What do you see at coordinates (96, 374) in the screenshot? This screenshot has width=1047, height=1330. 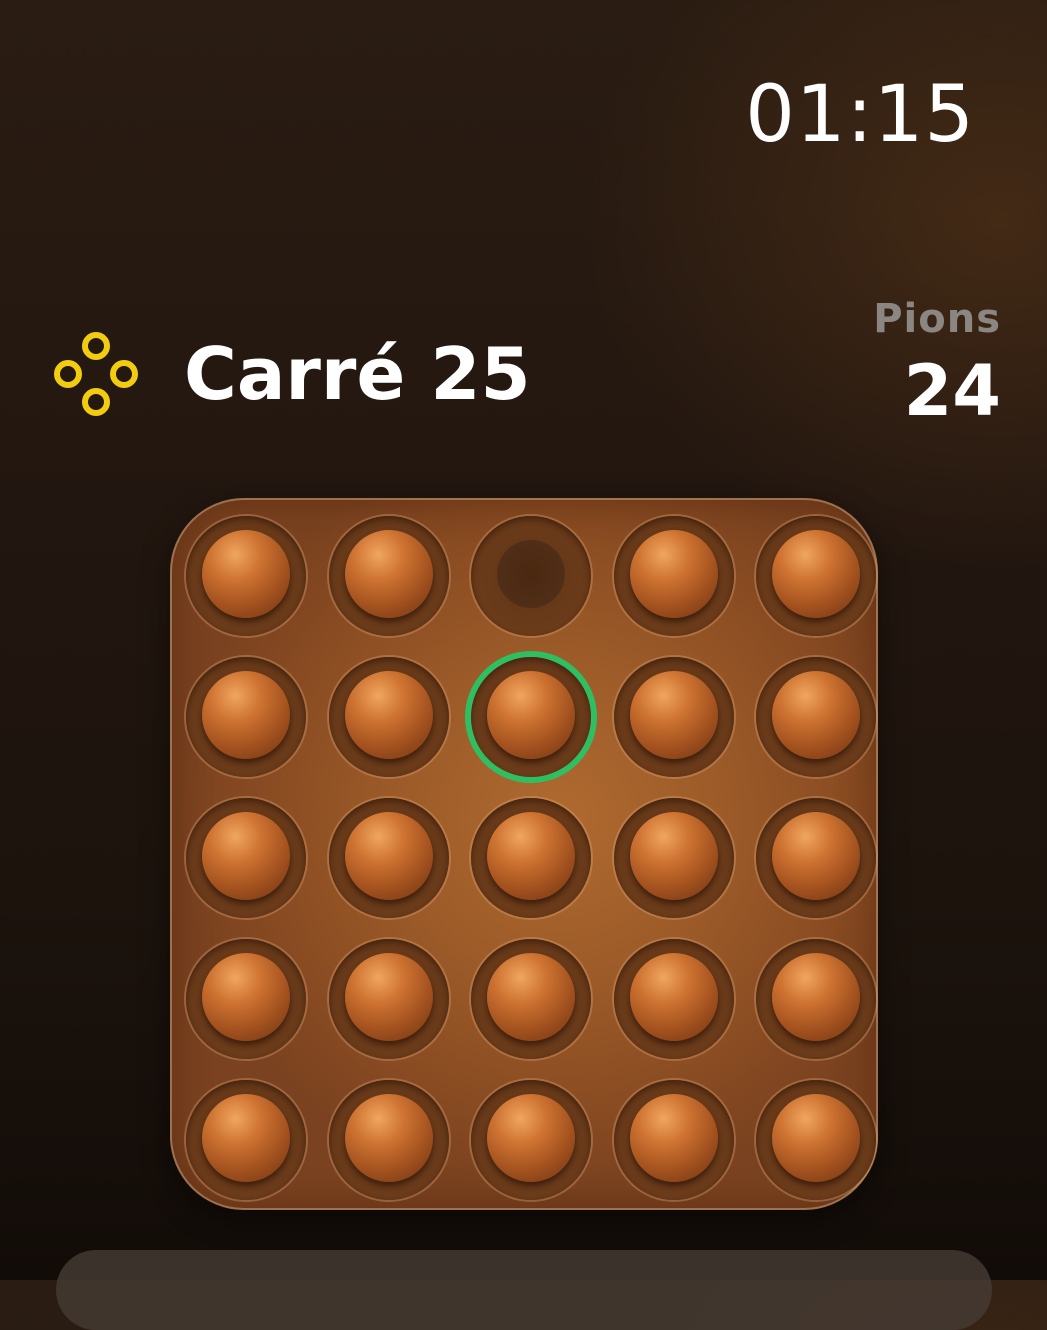 I see `four-circles-icon` at bounding box center [96, 374].